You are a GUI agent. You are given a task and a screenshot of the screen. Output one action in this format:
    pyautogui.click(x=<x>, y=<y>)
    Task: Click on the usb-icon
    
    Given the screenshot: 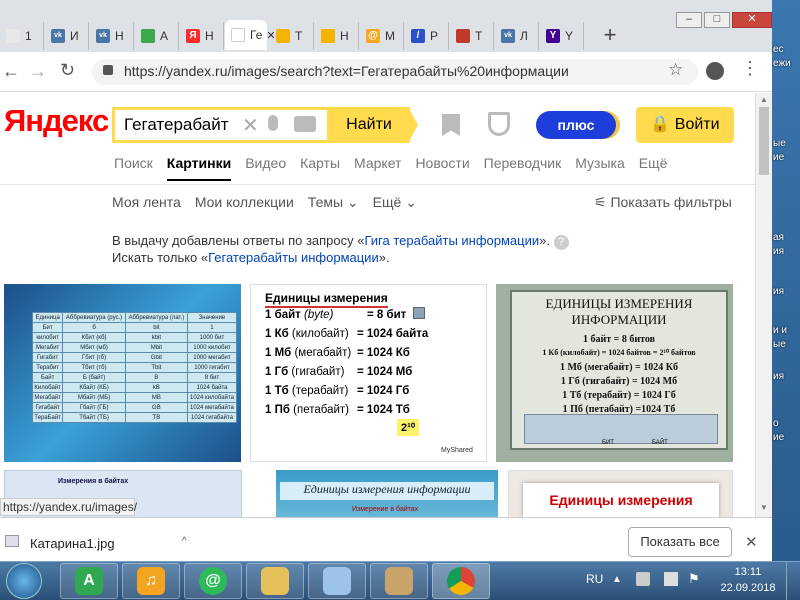 What is the action you would take?
    pyautogui.click(x=643, y=579)
    